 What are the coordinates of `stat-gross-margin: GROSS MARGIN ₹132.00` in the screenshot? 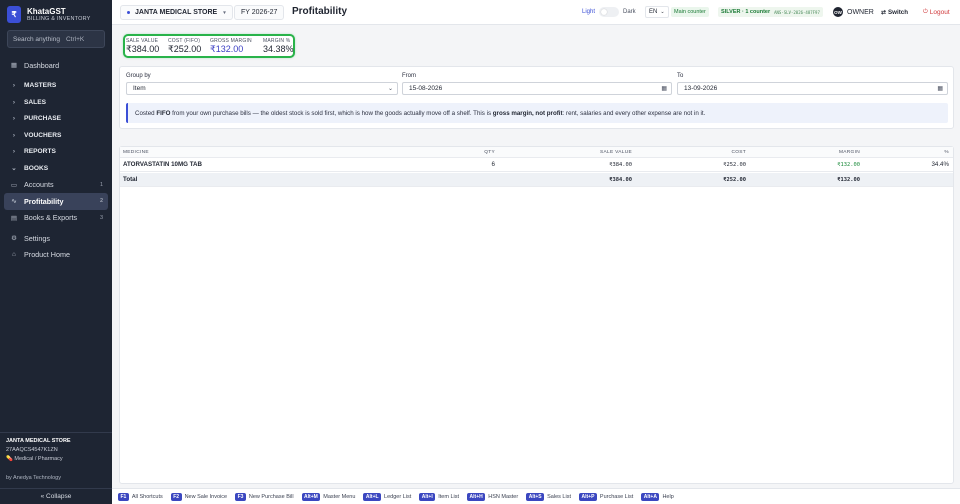 It's located at (231, 46).